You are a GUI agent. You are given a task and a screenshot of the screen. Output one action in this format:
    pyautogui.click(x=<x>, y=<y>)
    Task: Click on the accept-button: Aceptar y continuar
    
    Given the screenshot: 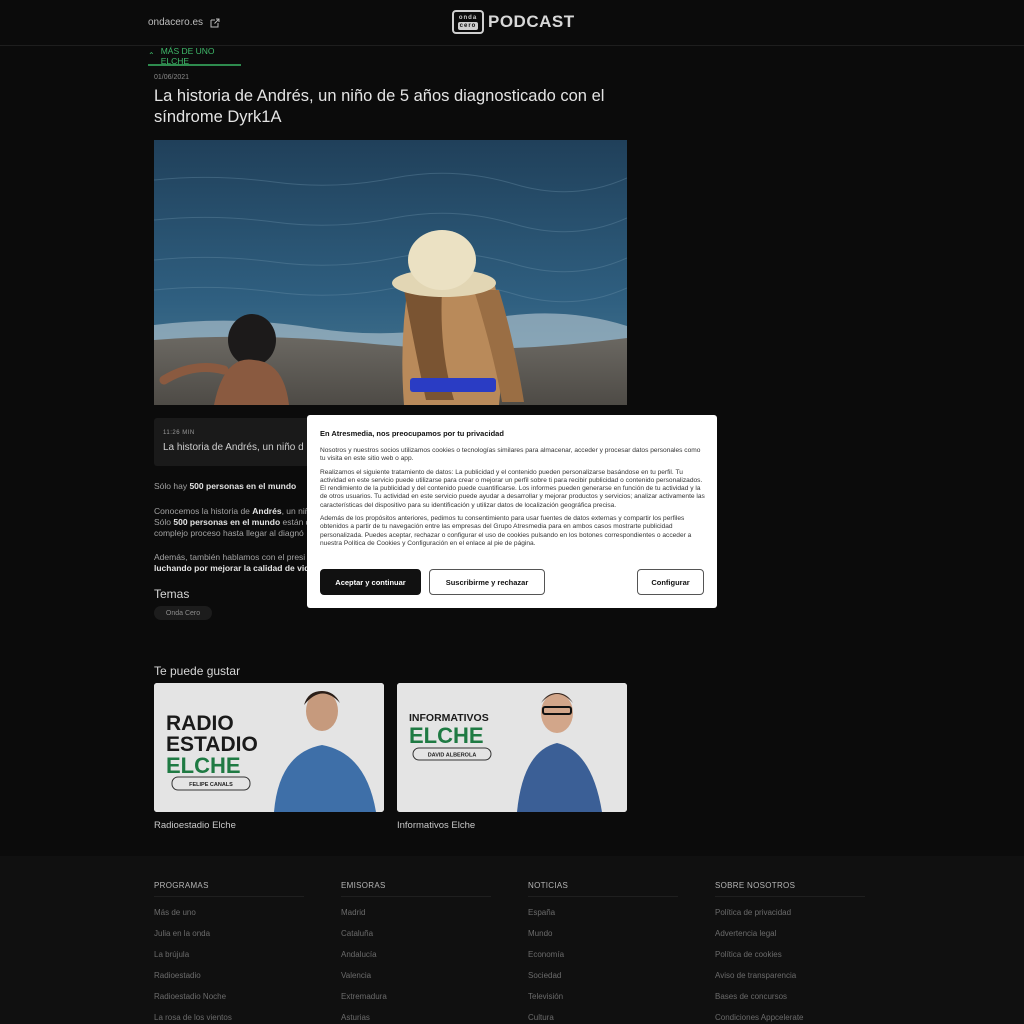 What is the action you would take?
    pyautogui.click(x=370, y=582)
    